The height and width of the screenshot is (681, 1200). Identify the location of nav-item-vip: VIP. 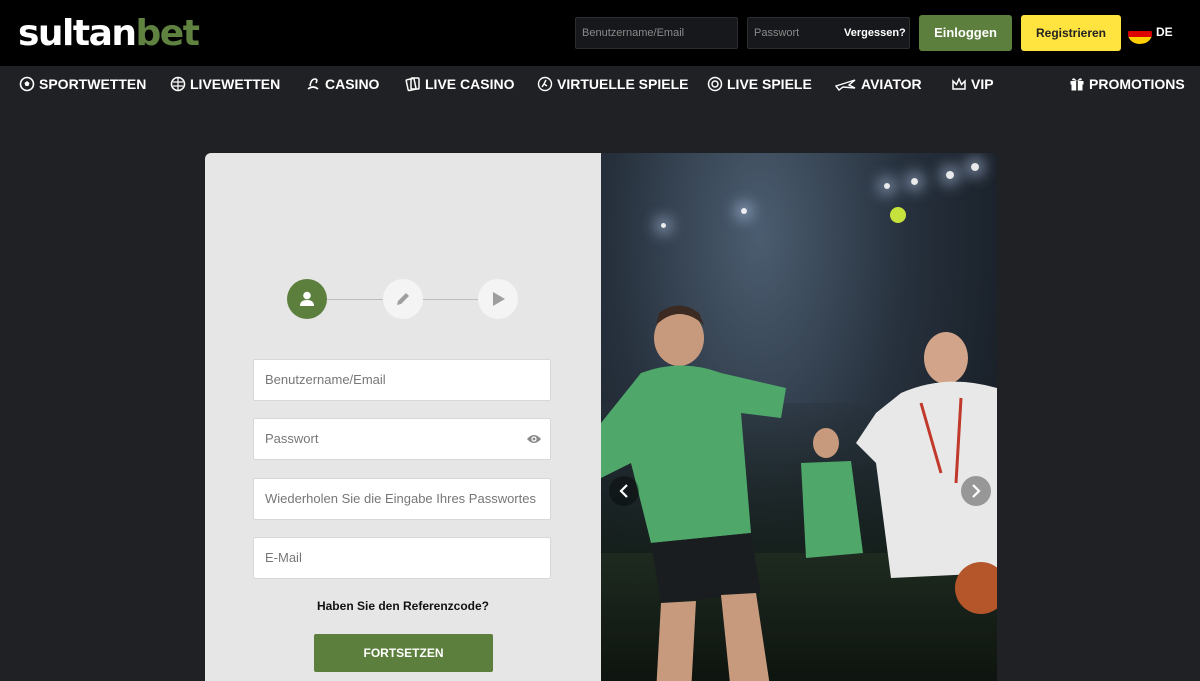
(972, 84).